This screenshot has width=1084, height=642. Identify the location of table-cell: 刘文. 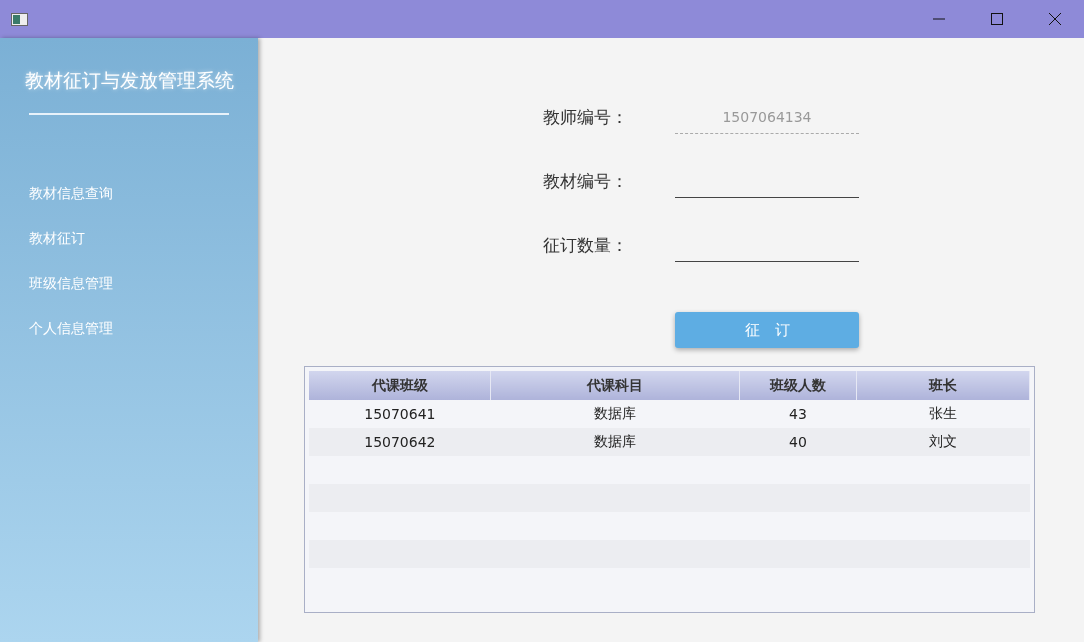
(943, 442).